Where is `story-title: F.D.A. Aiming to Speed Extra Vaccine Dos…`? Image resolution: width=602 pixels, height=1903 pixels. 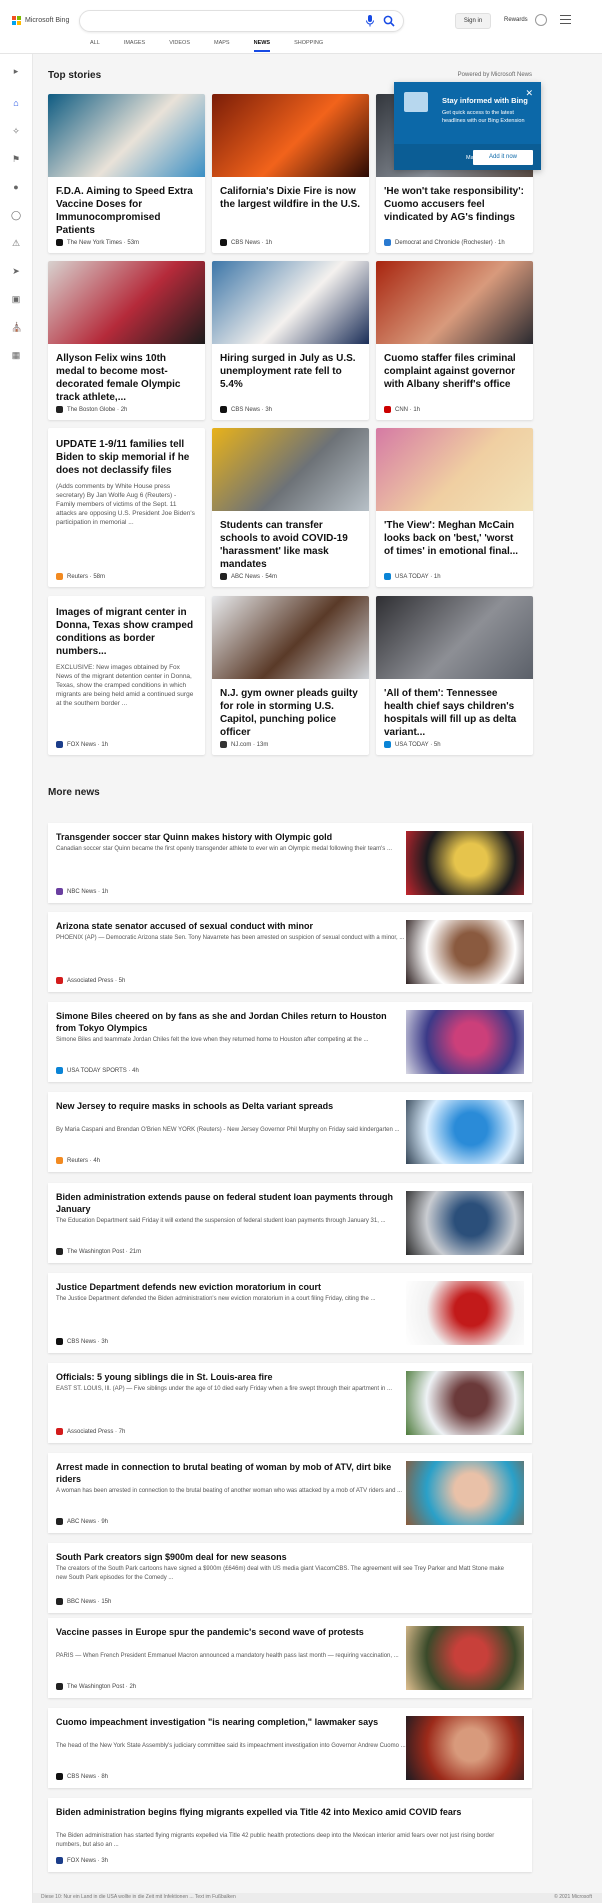
story-title: F.D.A. Aiming to Speed Extra Vaccine Dos… is located at coordinates (126, 207).